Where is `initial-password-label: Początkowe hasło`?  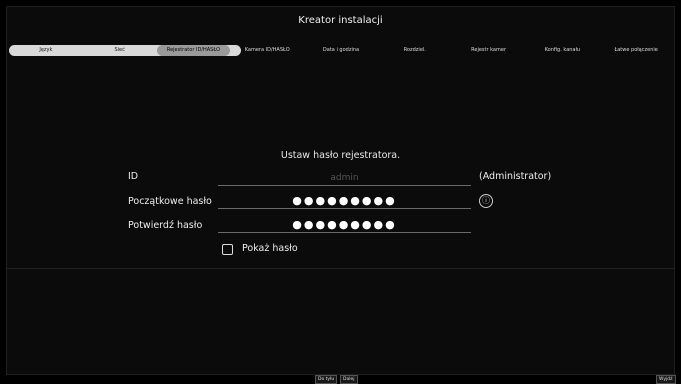 initial-password-label: Początkowe hasło is located at coordinates (170, 201).